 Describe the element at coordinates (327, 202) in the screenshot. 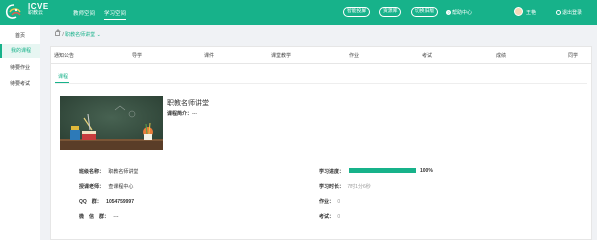

I see `homework-label: 作业：` at that location.